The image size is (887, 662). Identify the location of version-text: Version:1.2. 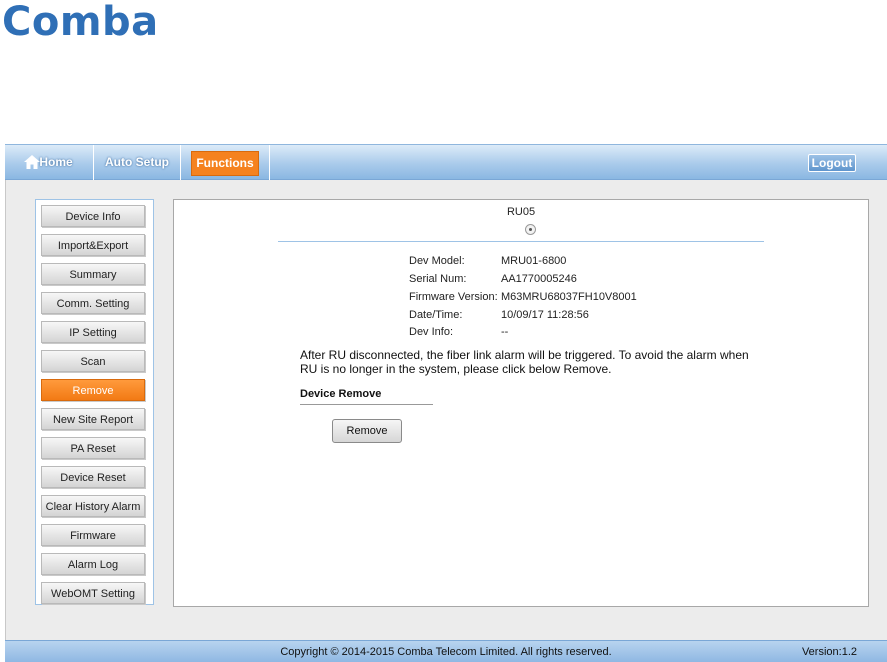
(829, 652).